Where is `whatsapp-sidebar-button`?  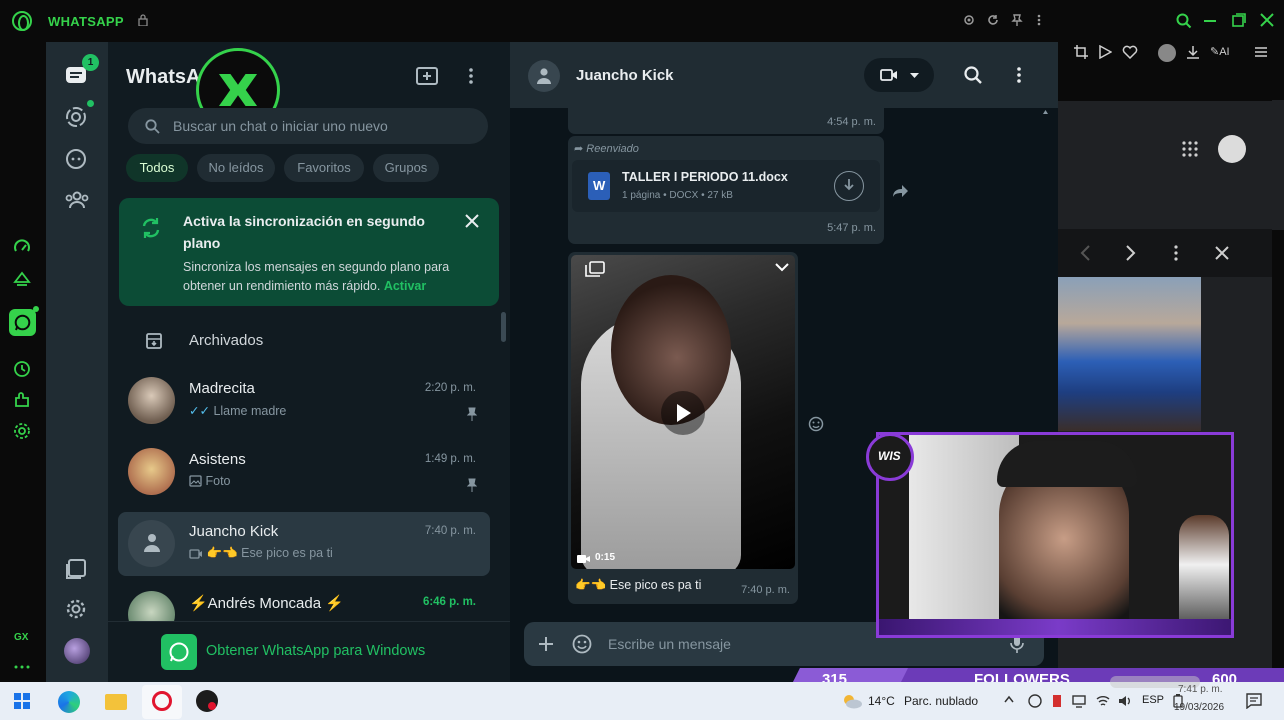 whatsapp-sidebar-button is located at coordinates (22, 322).